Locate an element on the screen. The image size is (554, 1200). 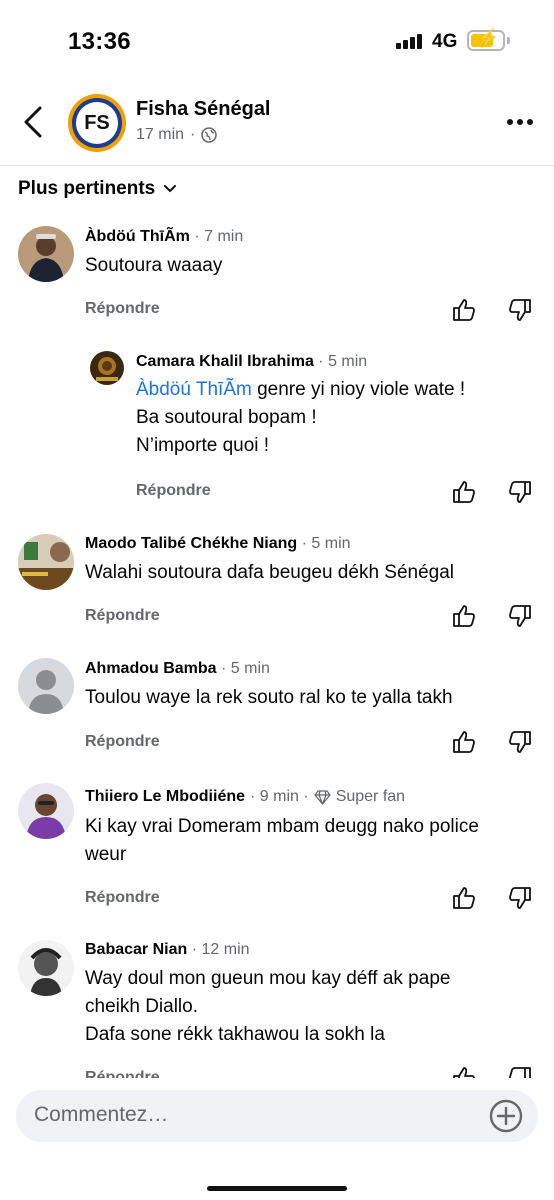
post-header: FS Fisha Sénégal 17 min · is located at coordinates (277, 125).